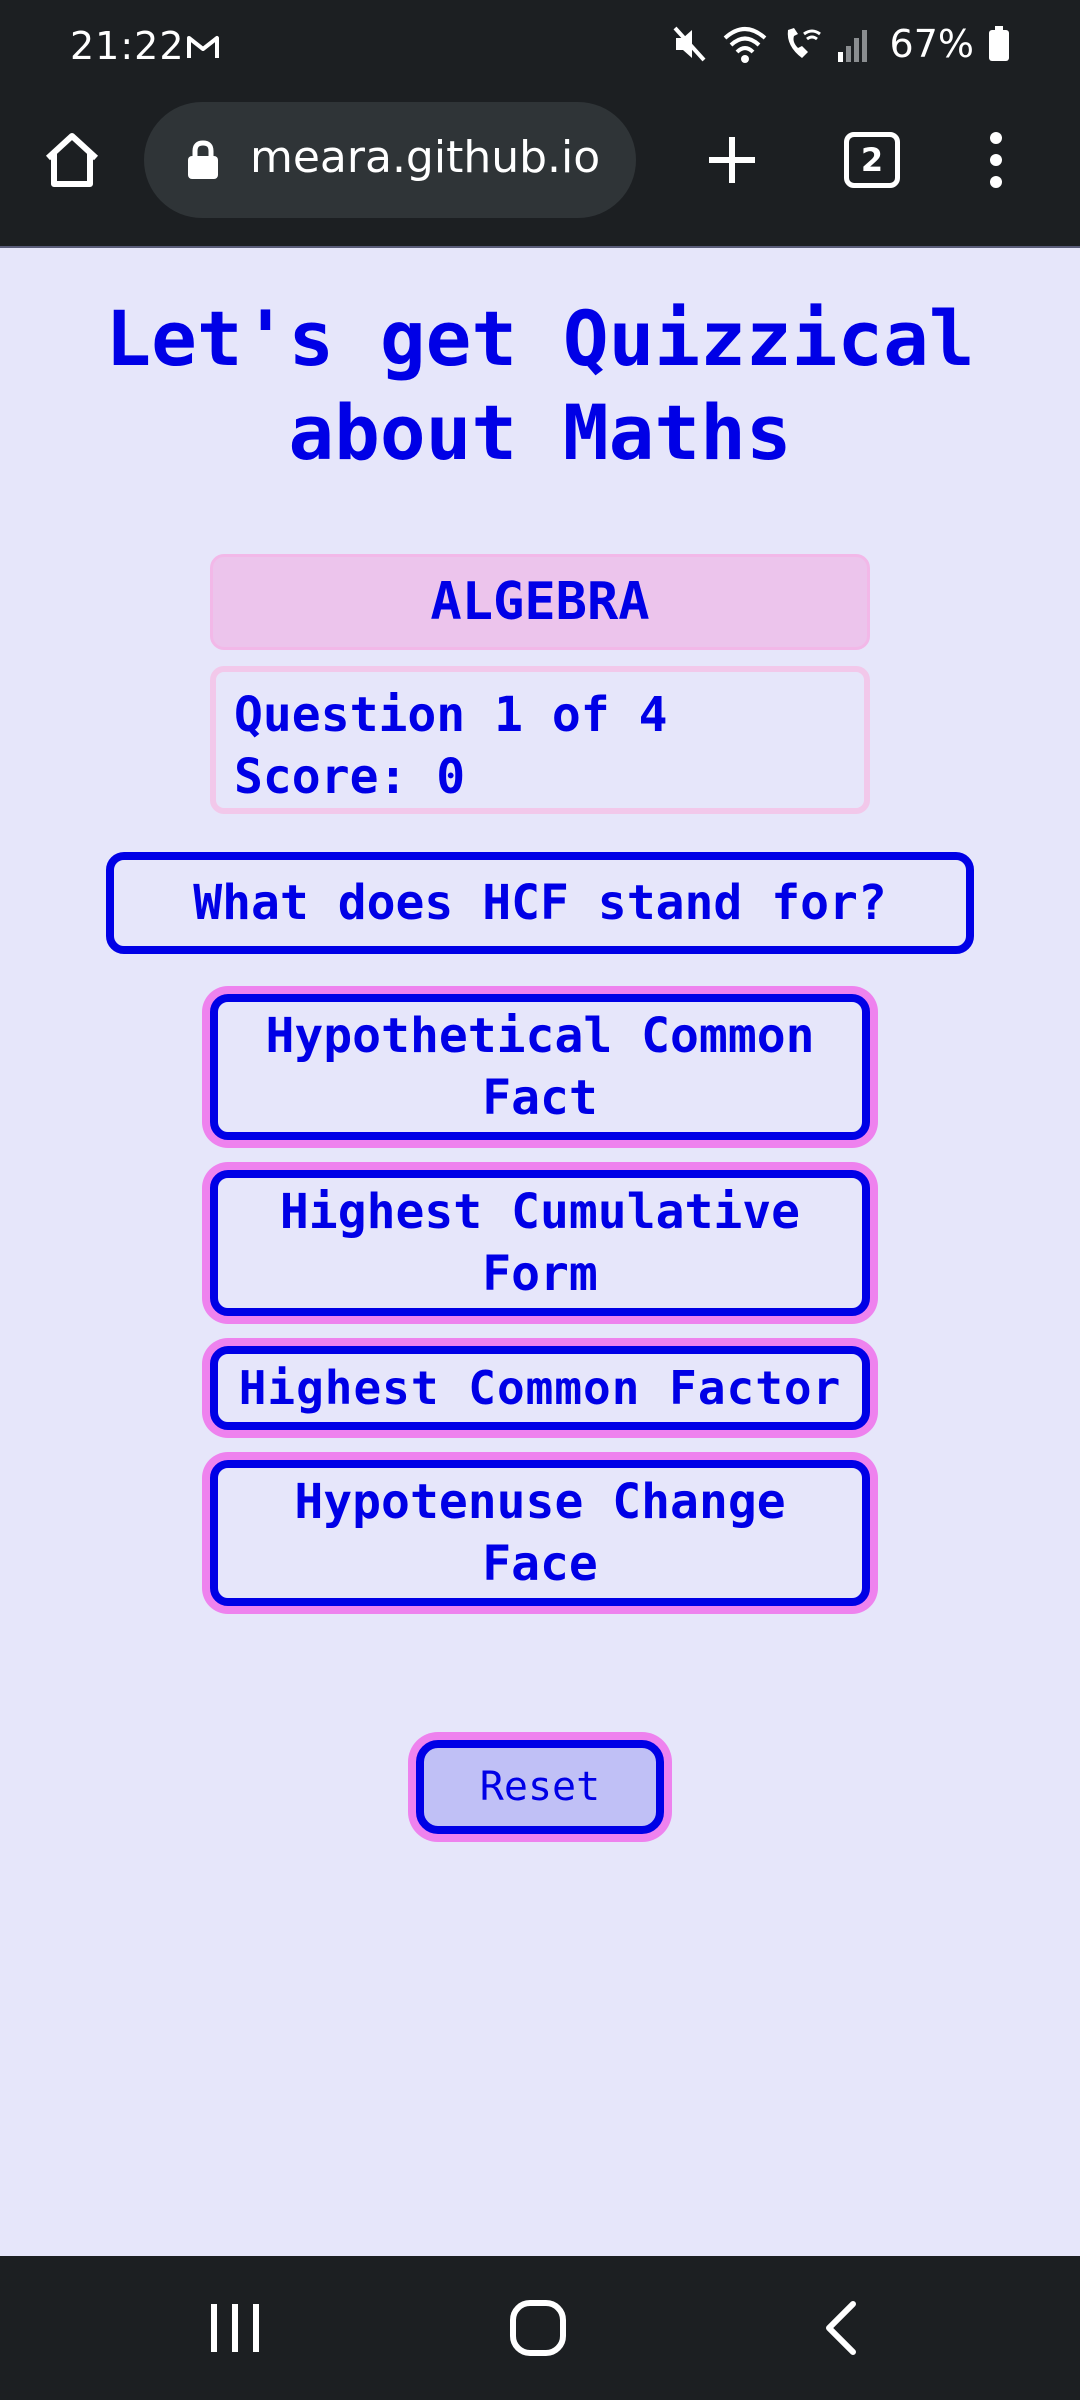 The image size is (1080, 2400). Describe the element at coordinates (540, 1212) in the screenshot. I see `answer-option-2-line-1: Highest Cumulative` at that location.